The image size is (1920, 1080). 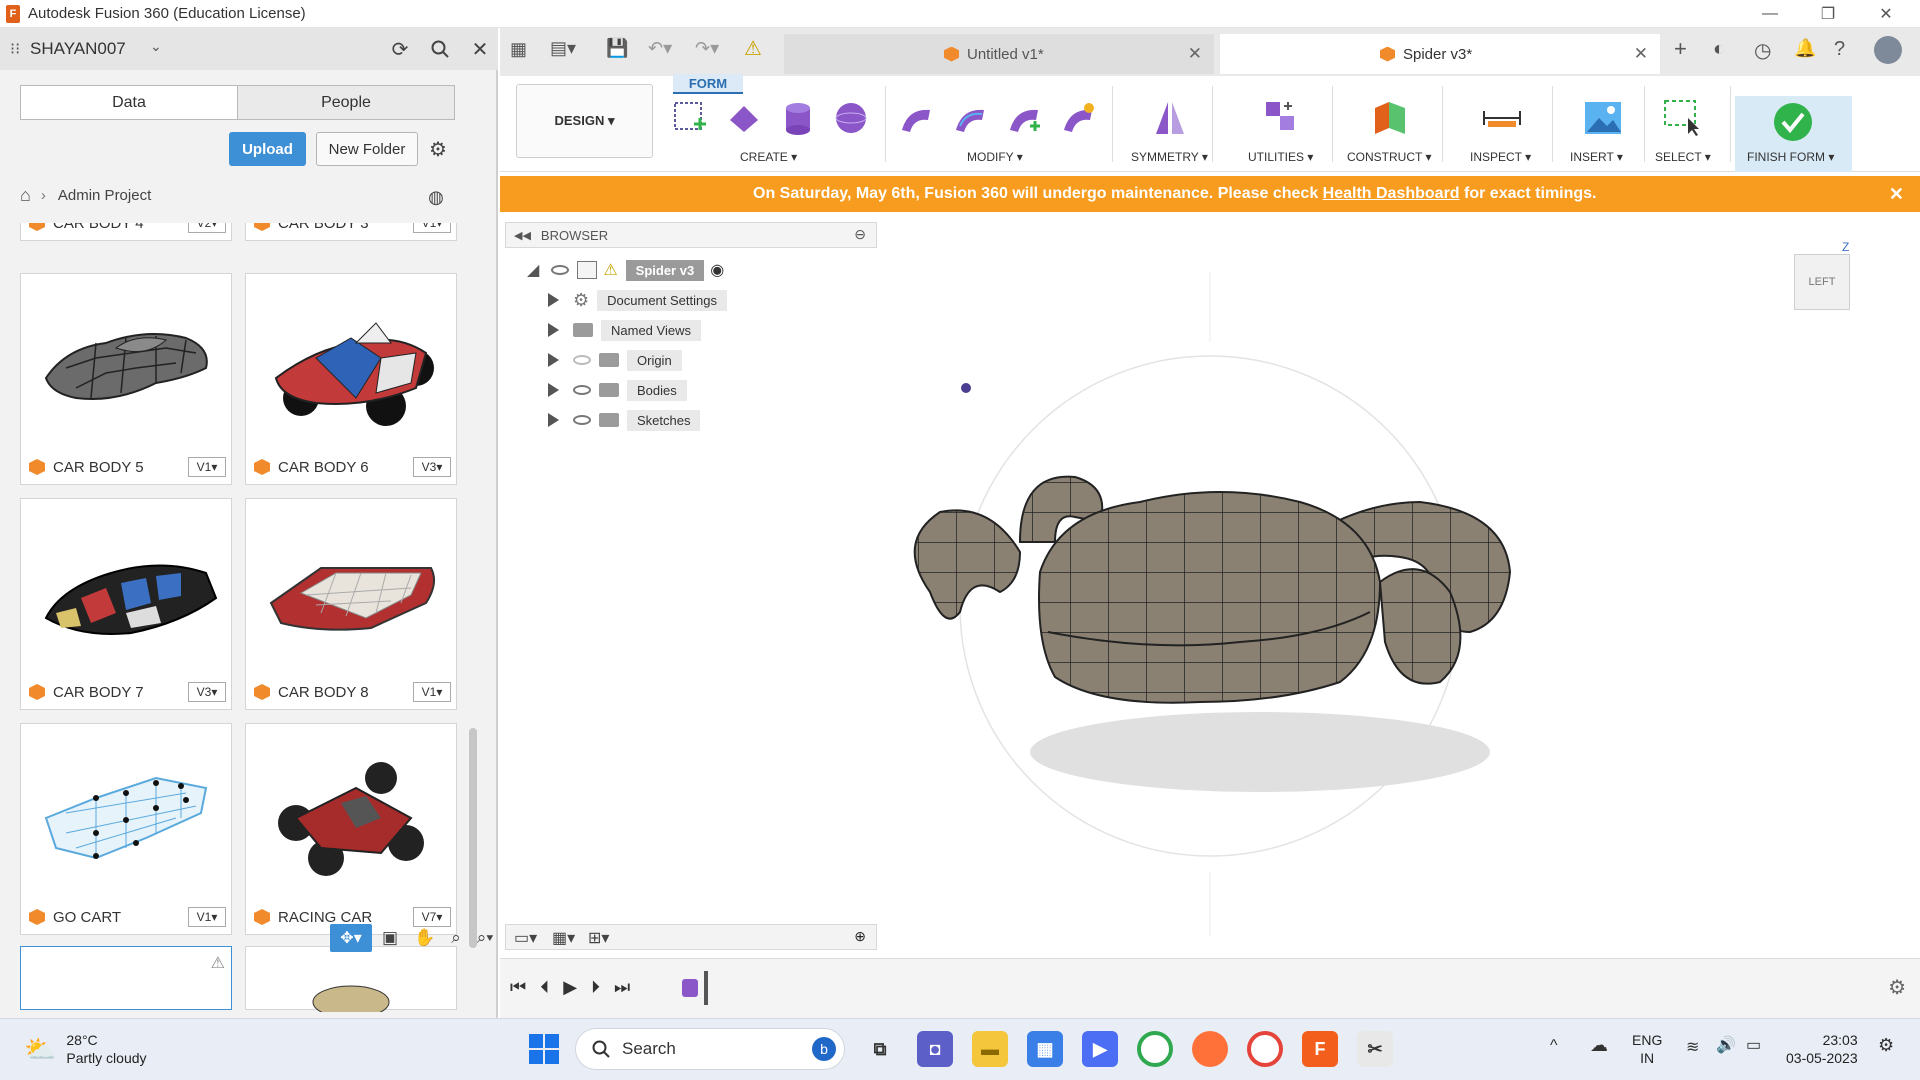 I want to click on orbit-move-icon: ✥▾, so click(x=351, y=938).